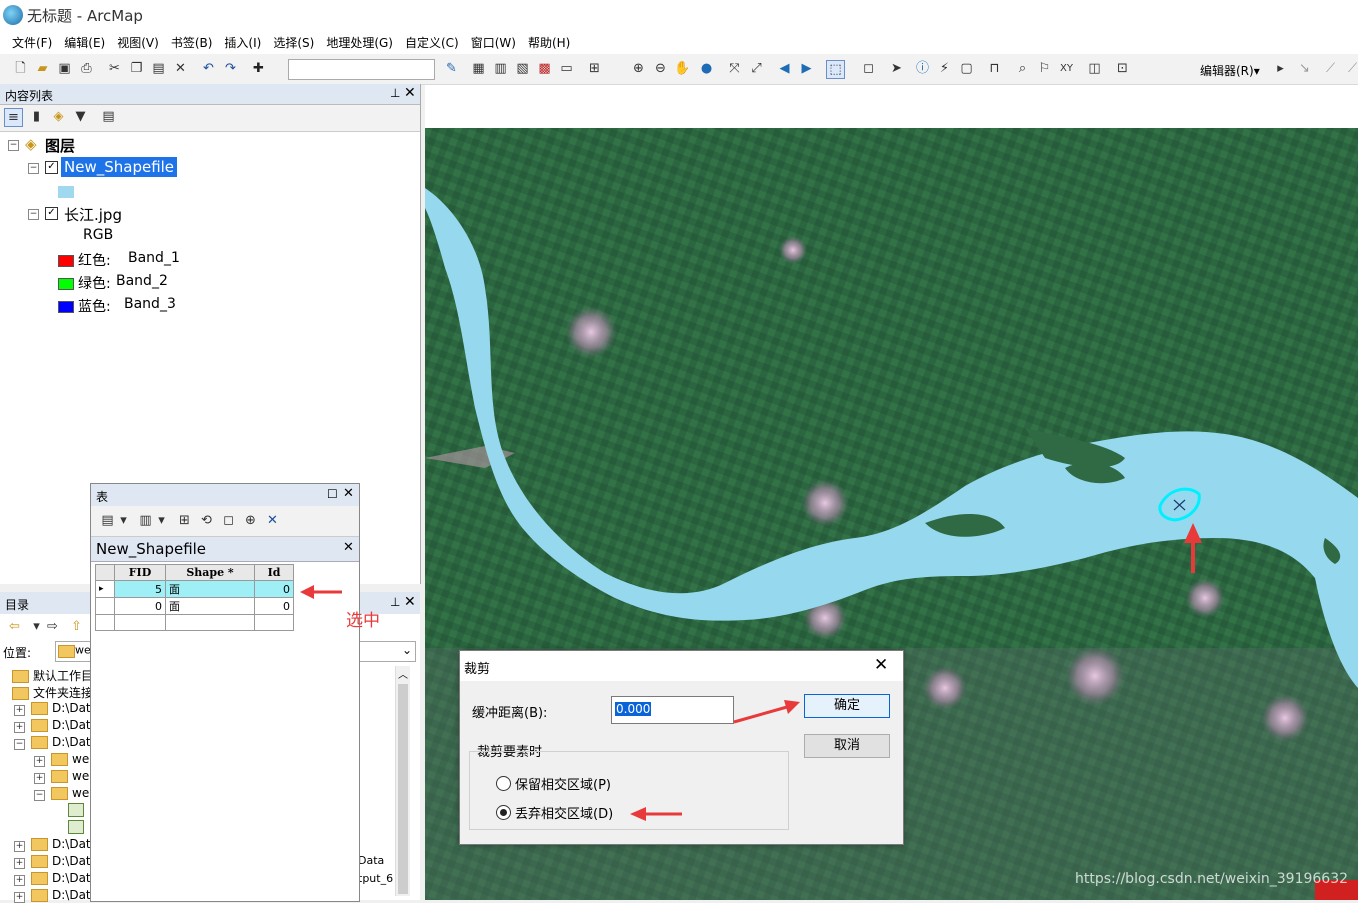  Describe the element at coordinates (206, 520) in the screenshot. I see `switch-selection-icon: ⟲` at that location.